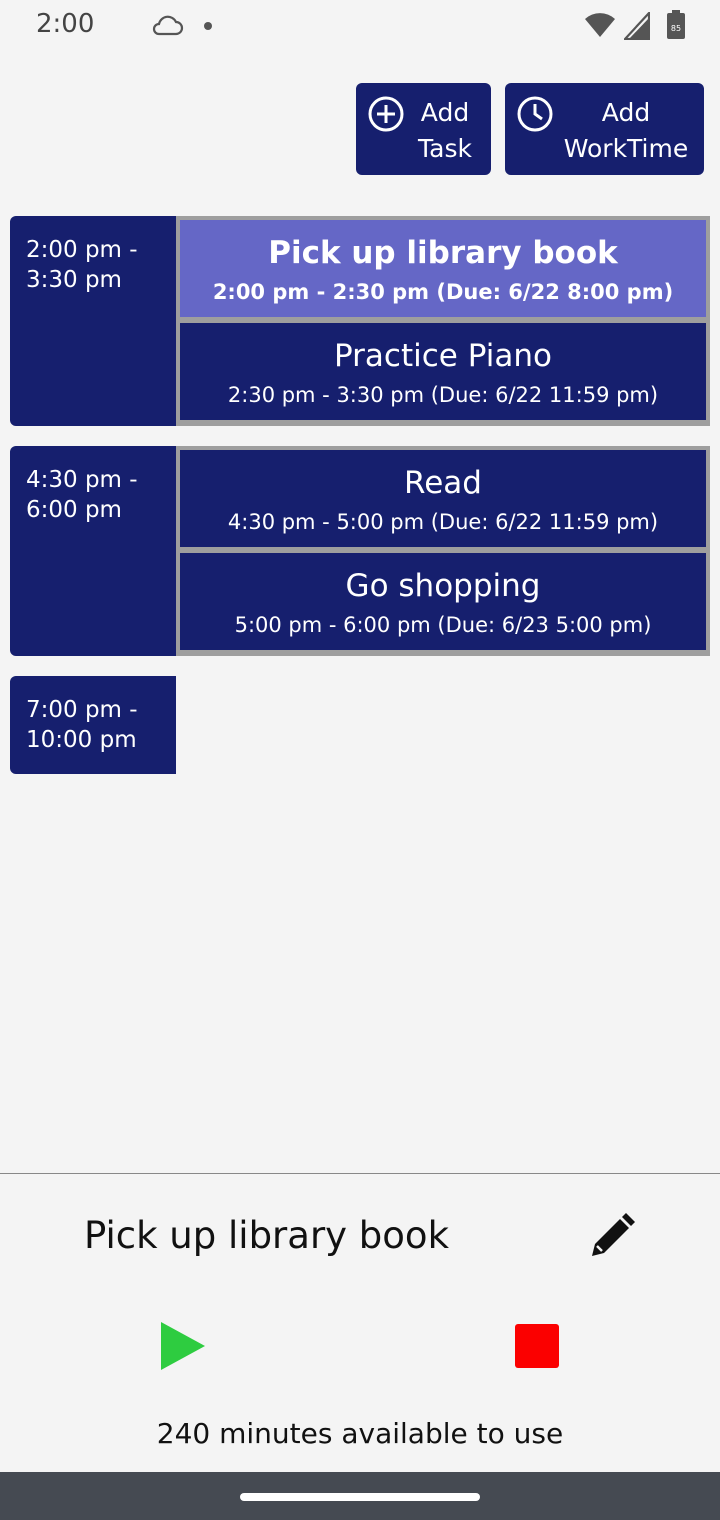  What do you see at coordinates (445, 131) in the screenshot?
I see `add-task-label: Add Task` at bounding box center [445, 131].